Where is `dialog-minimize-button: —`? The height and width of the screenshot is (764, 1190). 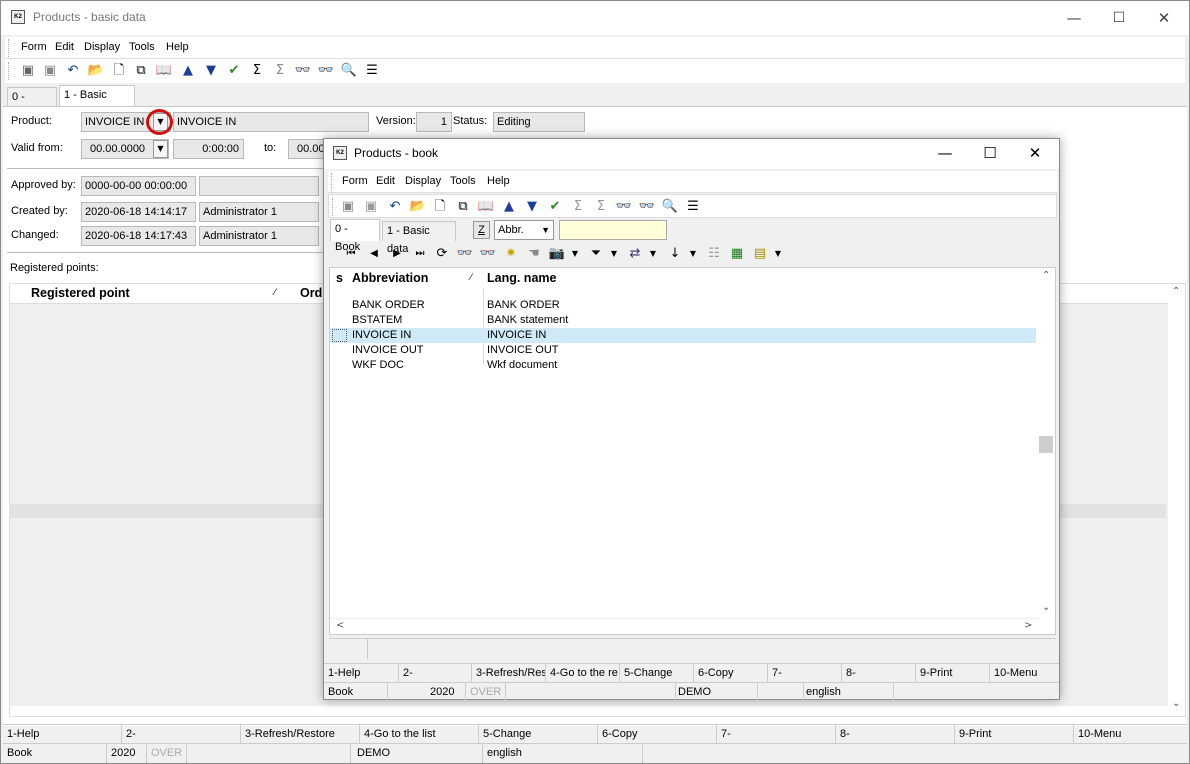
dialog-minimize-button: — is located at coordinates (945, 154).